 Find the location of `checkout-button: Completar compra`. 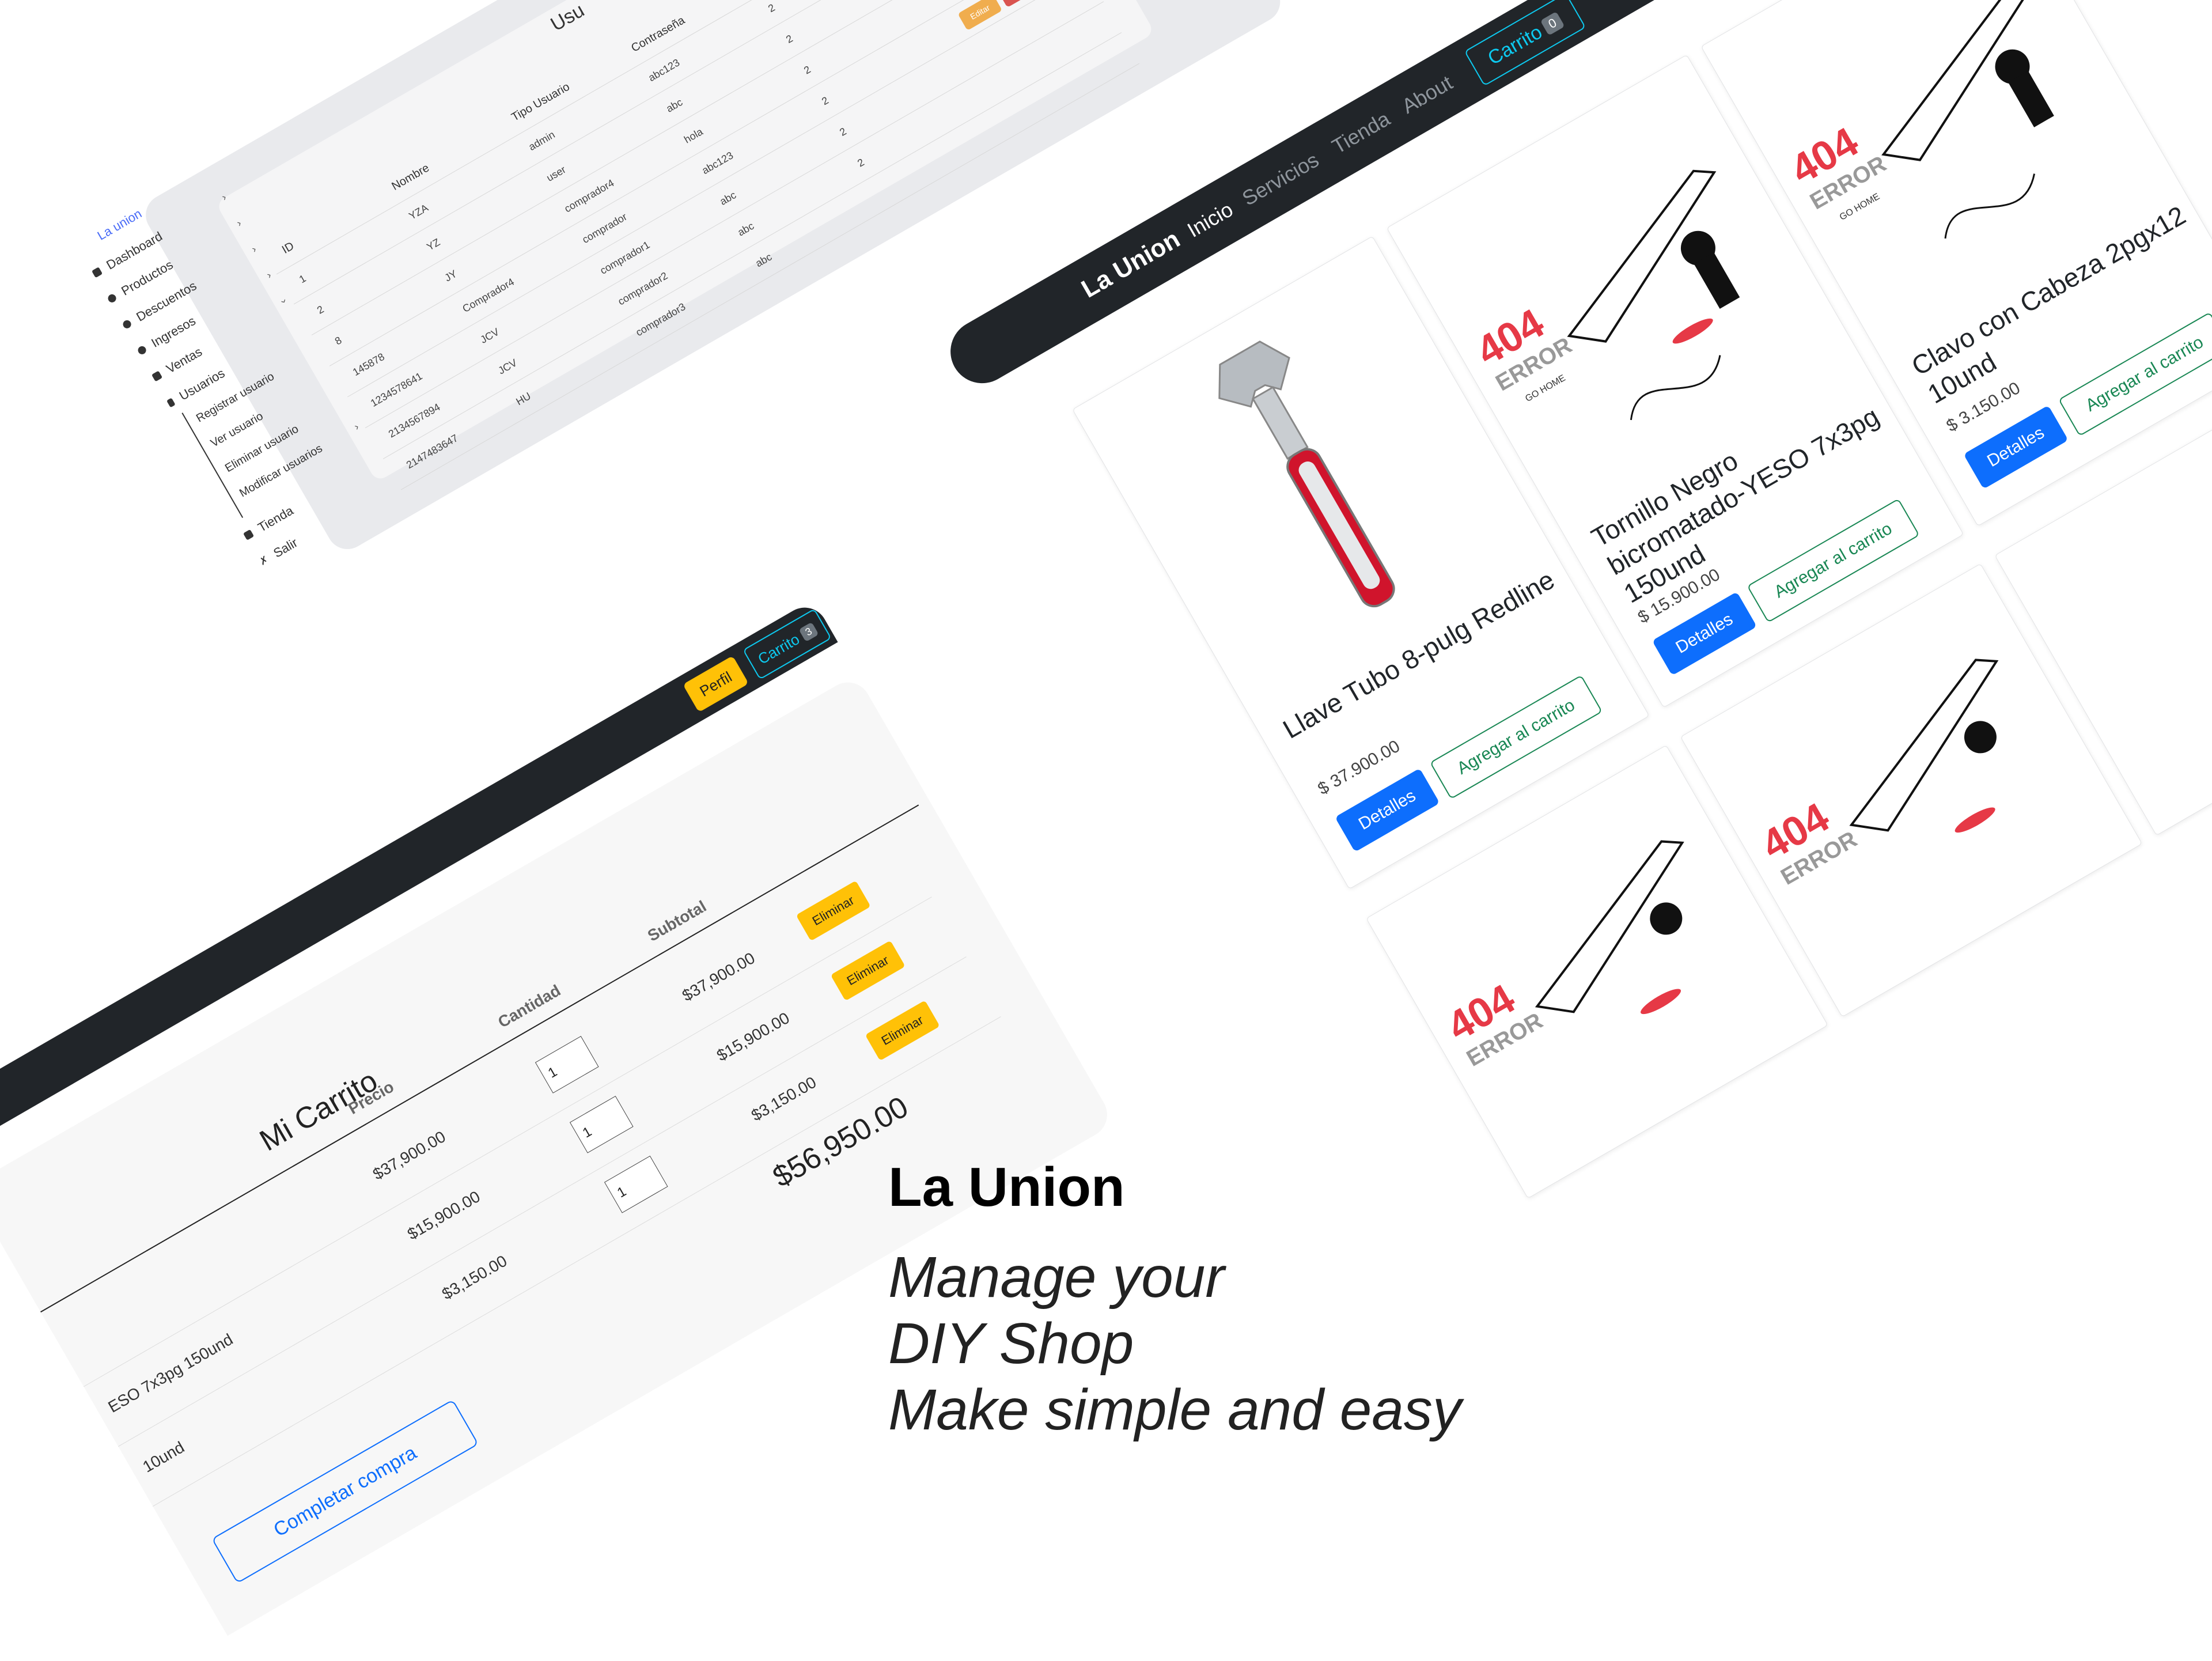

checkout-button: Completar compra is located at coordinates (345, 1491).